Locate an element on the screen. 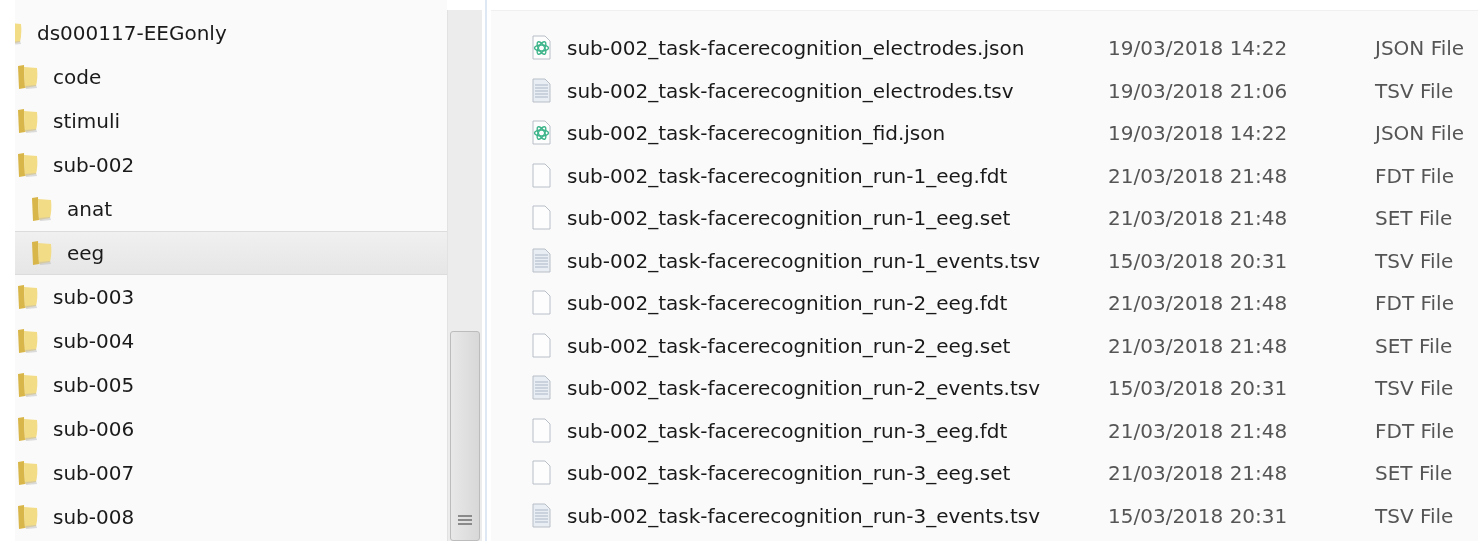 The image size is (1478, 541). file-name: sub-002_task-facerecognition_run-1_events.tsv is located at coordinates (837, 260).